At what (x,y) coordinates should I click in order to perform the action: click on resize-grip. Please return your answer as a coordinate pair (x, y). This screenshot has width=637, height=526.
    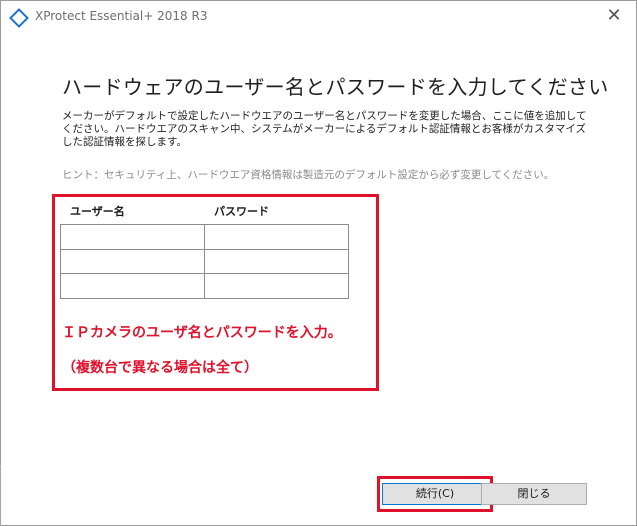
    Looking at the image, I should click on (2, 496).